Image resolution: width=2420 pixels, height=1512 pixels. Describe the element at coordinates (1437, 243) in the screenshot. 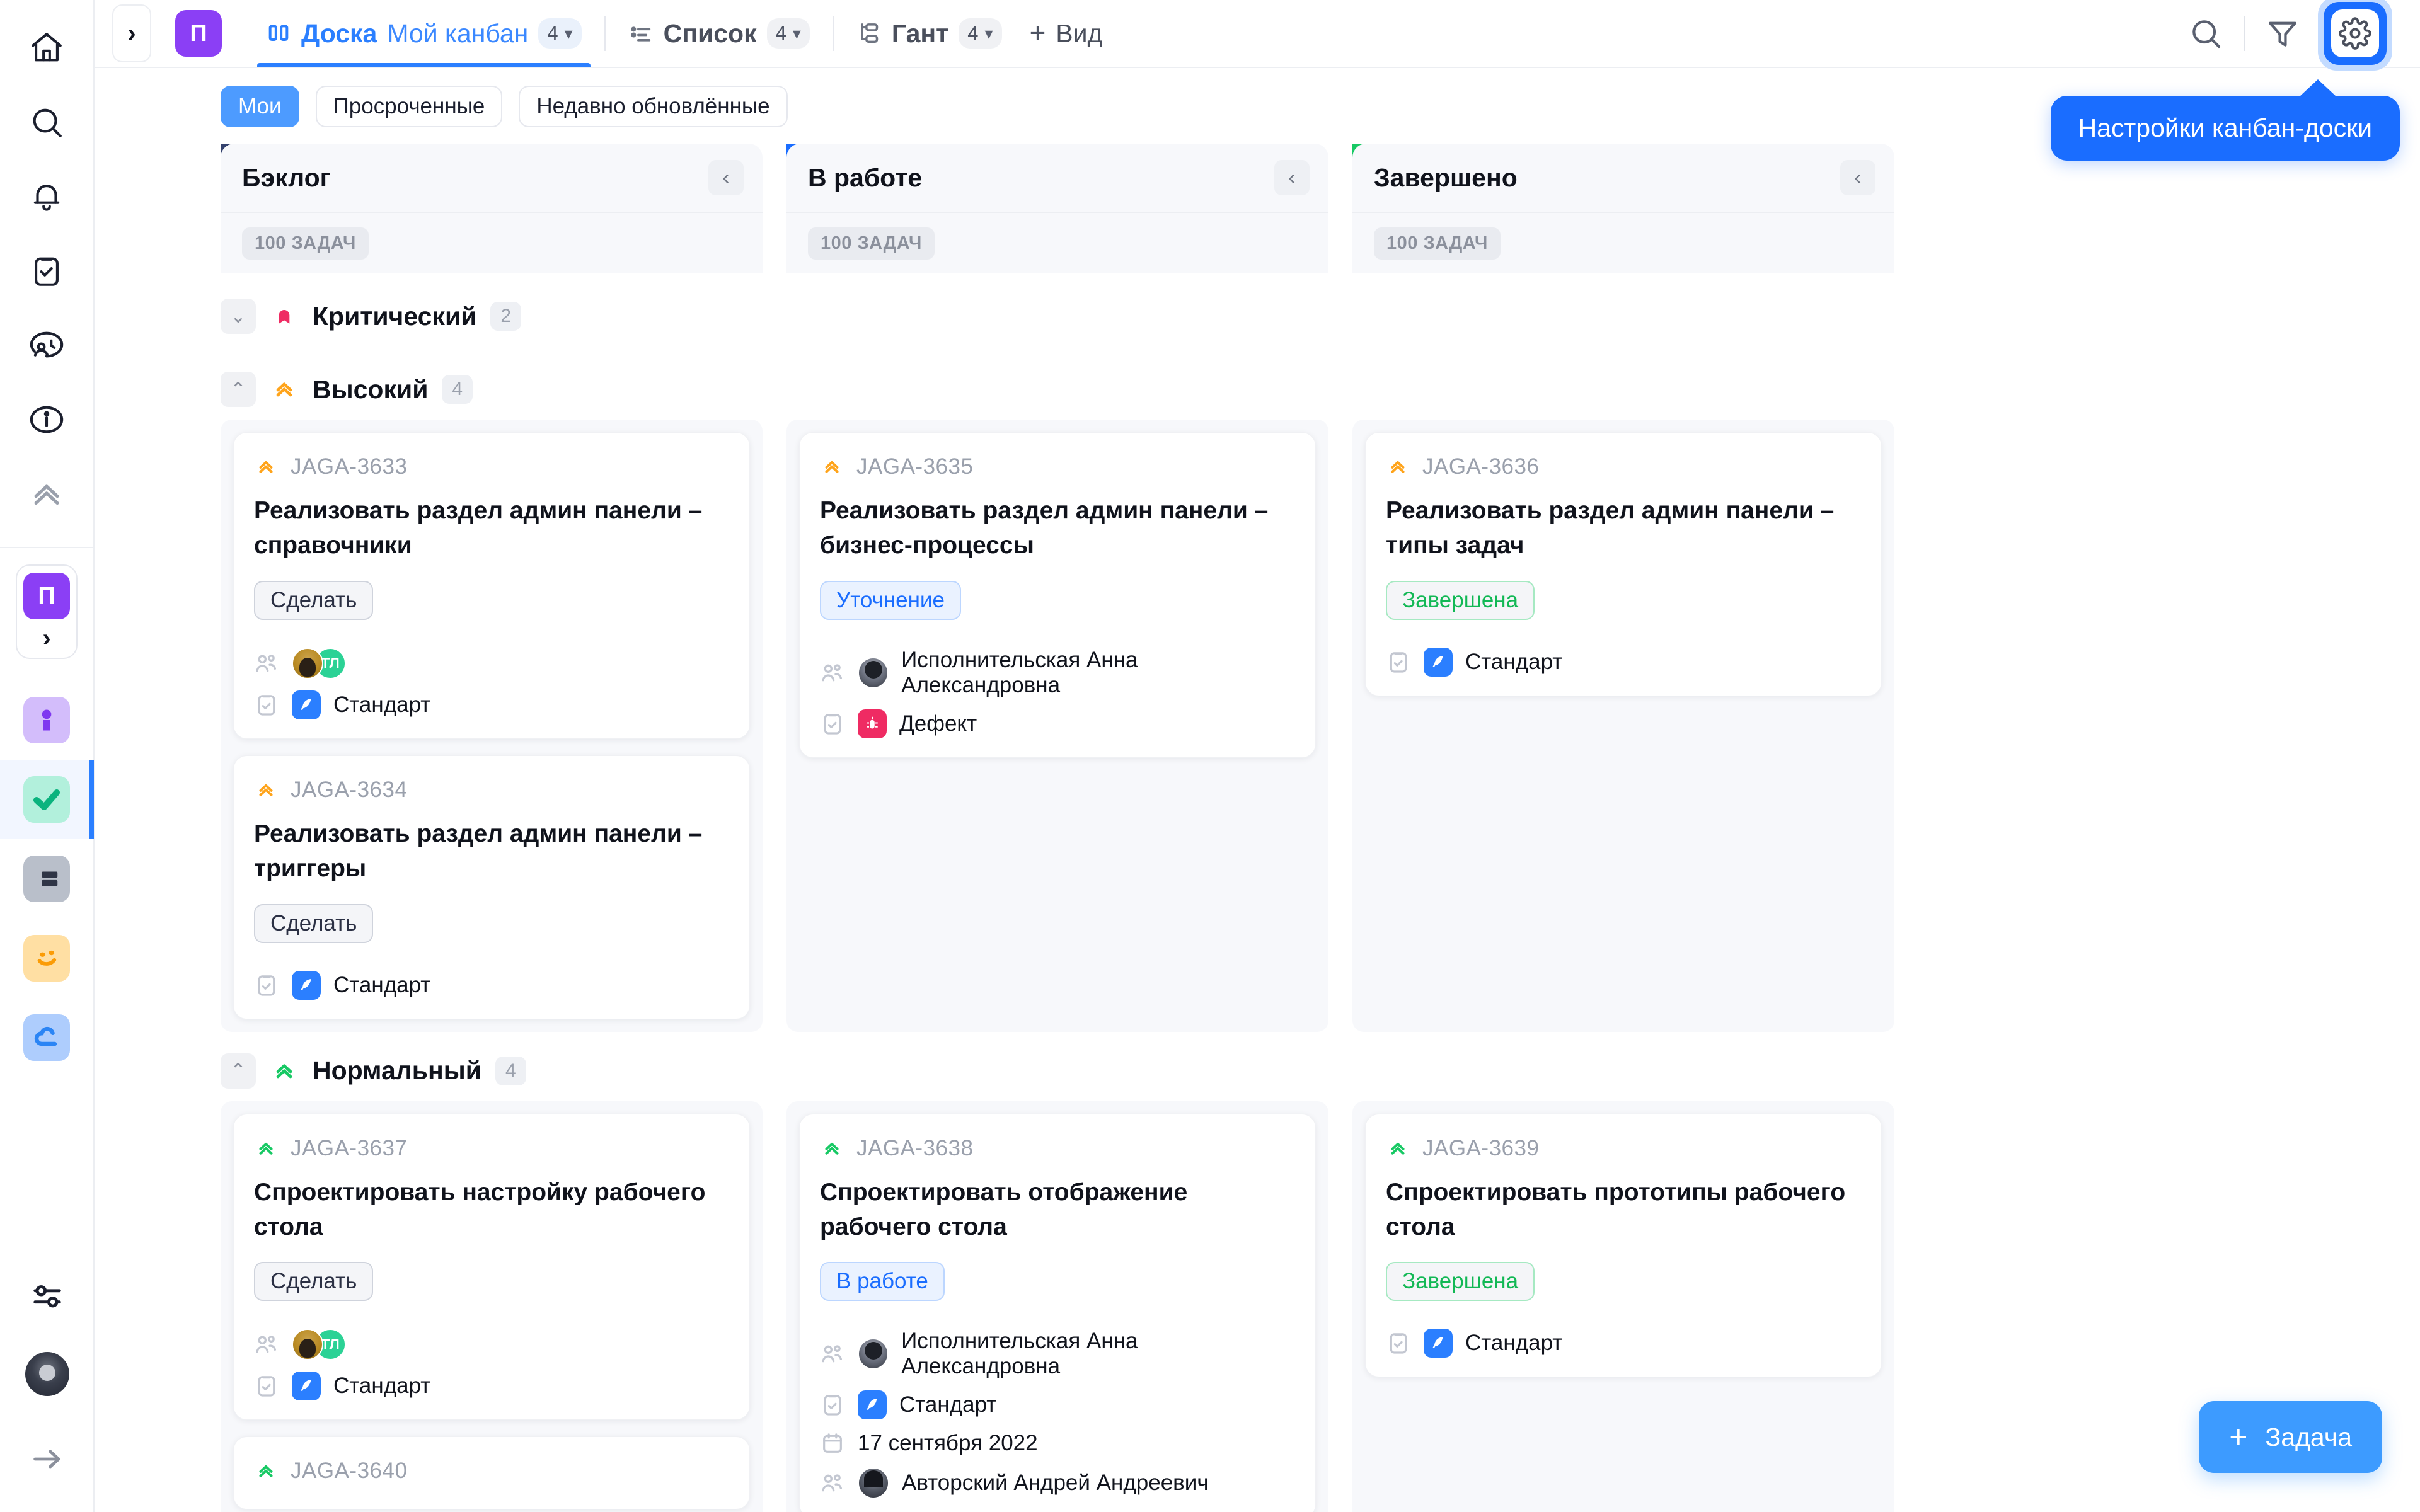

I see `column-task-count: 100 ЗАДАЧ` at that location.